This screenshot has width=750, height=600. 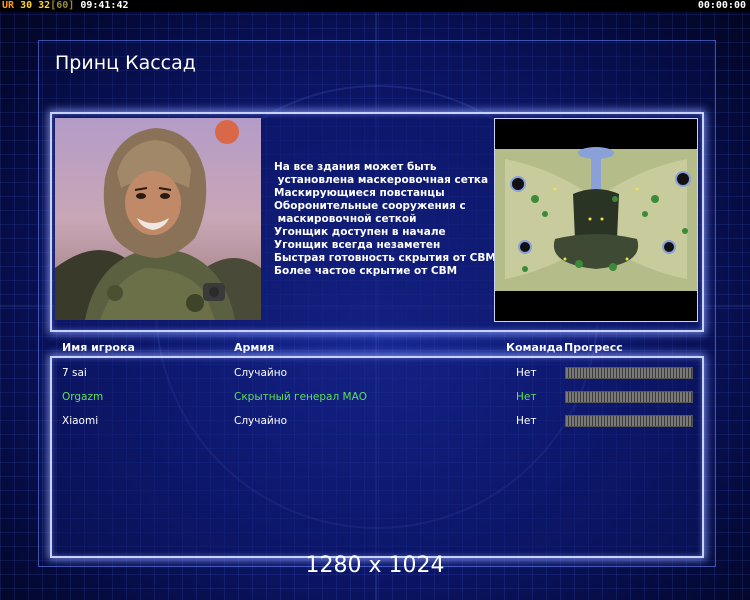 I want to click on ur-label: UR, so click(x=8, y=5).